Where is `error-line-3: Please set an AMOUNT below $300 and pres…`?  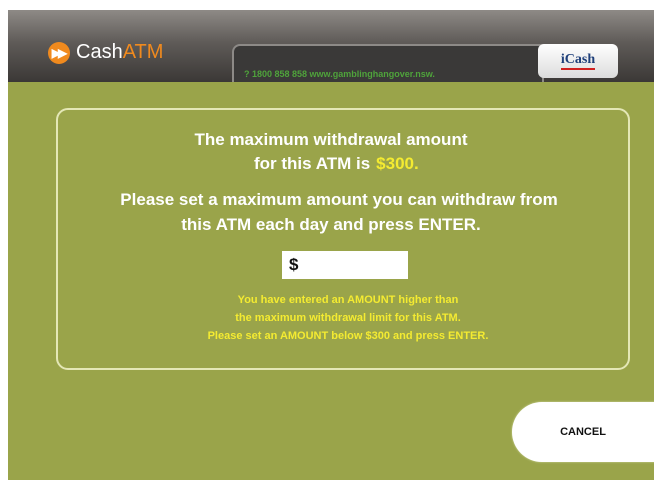
error-line-3: Please set an AMOUNT below $300 and pres… is located at coordinates (348, 336).